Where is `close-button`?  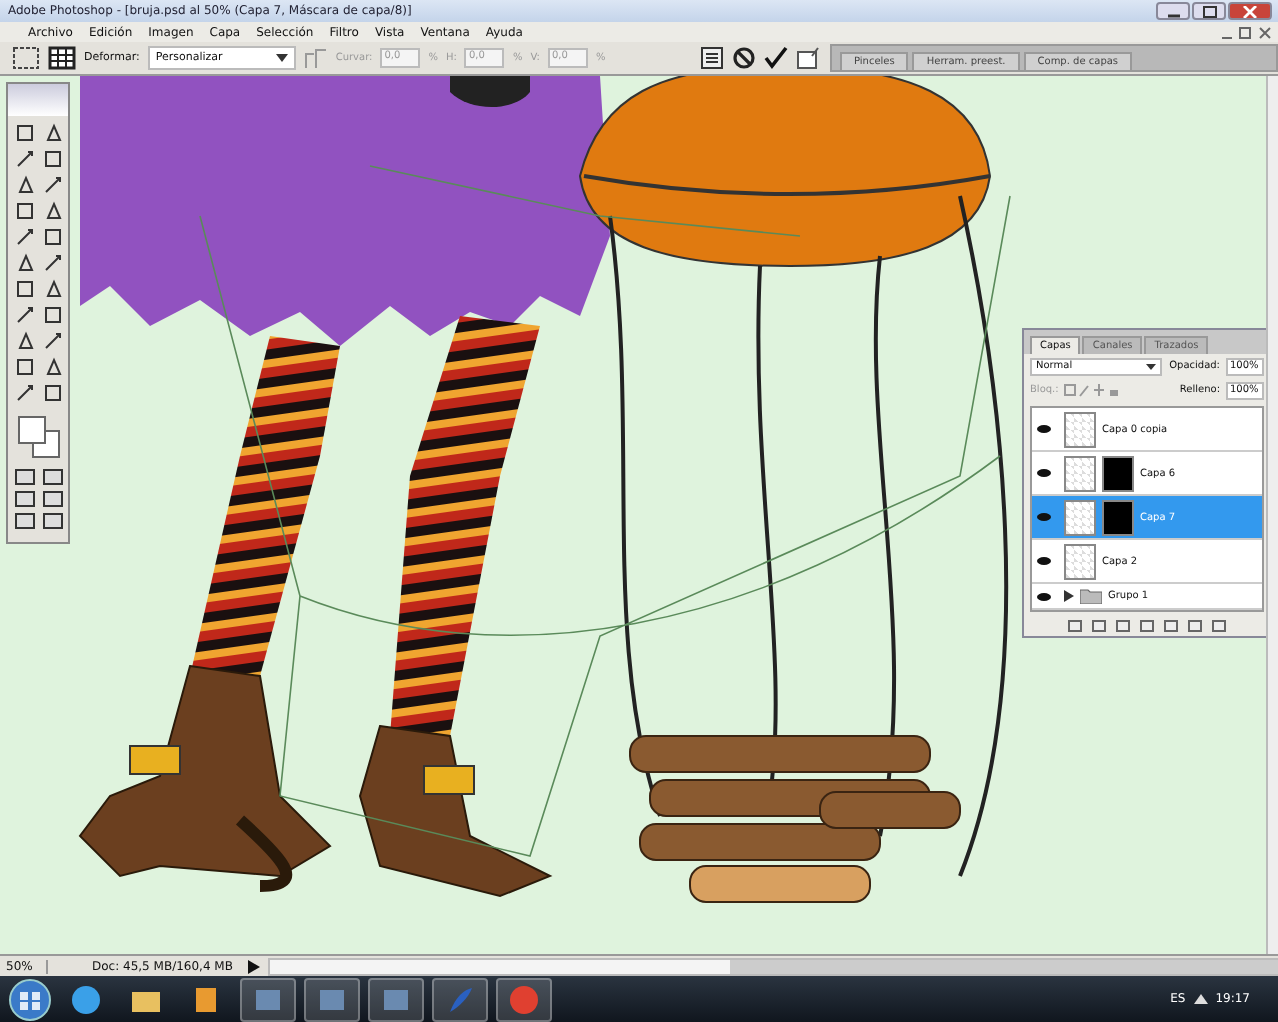 close-button is located at coordinates (1250, 11).